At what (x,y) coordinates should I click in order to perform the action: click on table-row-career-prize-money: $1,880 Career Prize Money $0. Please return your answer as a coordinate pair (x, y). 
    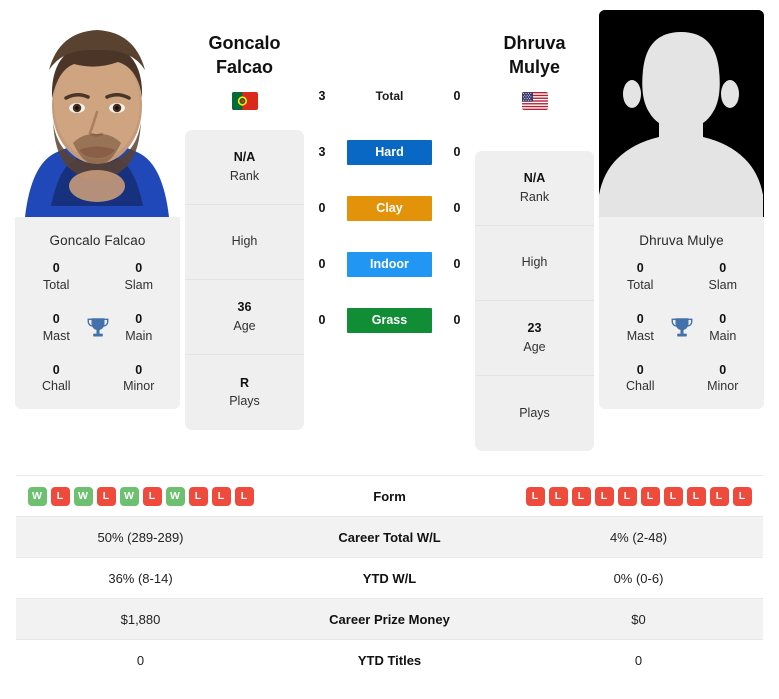
    Looking at the image, I should click on (389, 618).